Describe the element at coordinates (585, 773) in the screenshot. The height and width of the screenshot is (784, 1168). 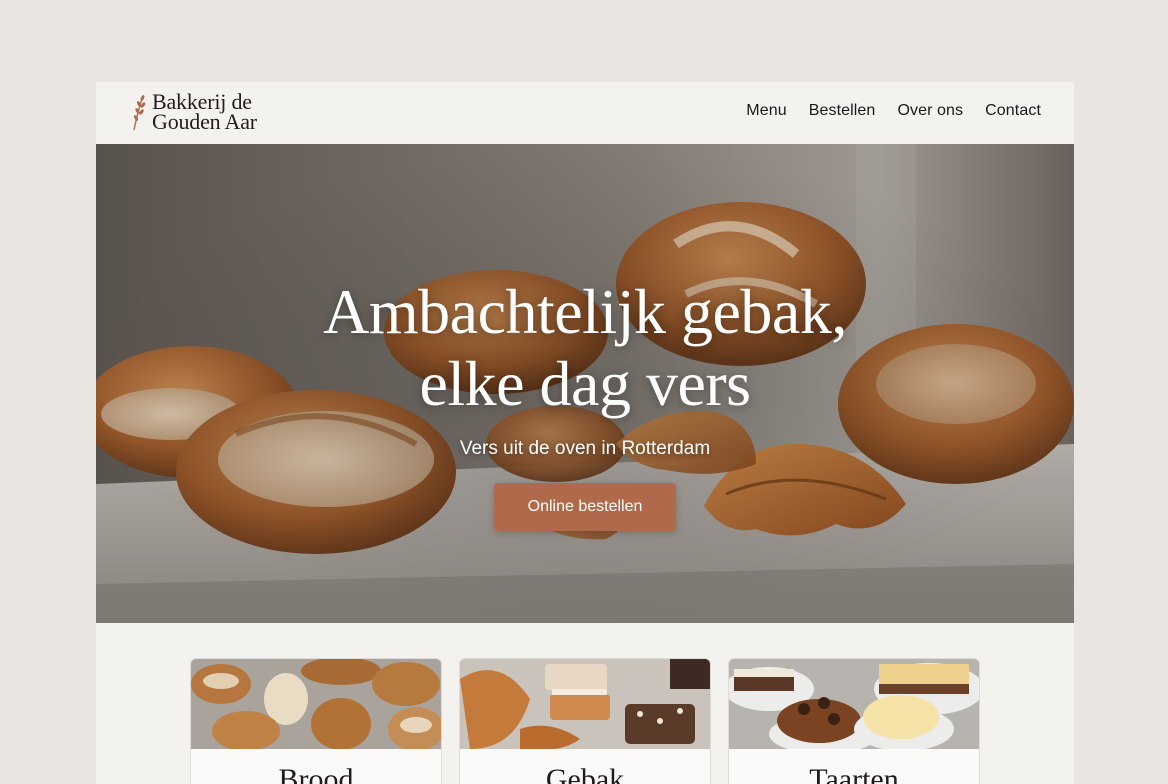
I see `category-title-gebak: Gebak` at that location.